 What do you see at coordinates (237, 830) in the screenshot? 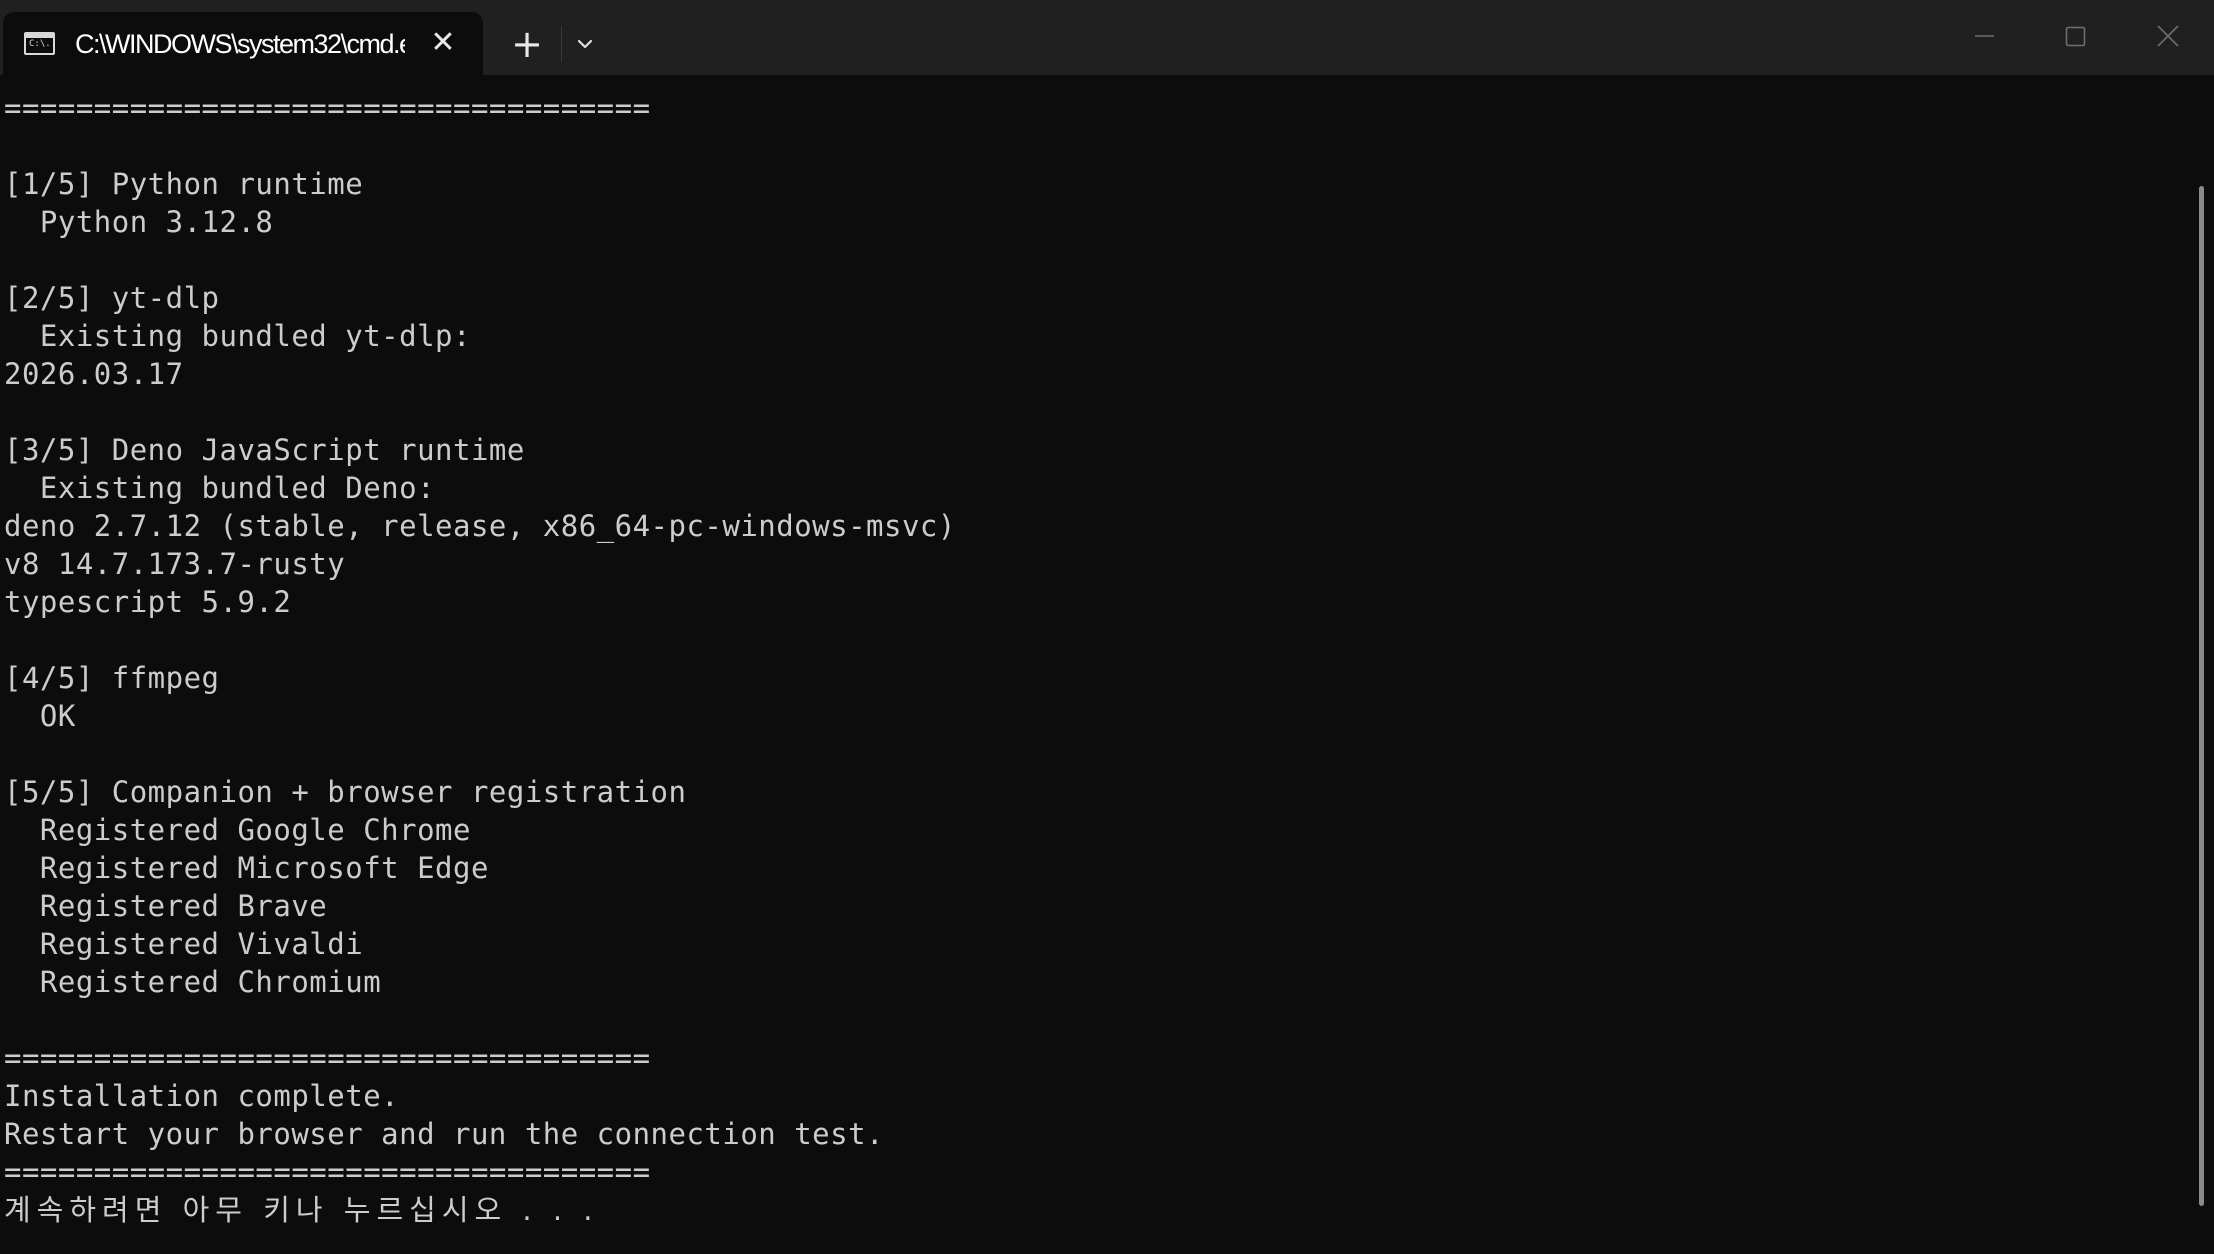
I see `terminal-line: Registered Google Chrome` at bounding box center [237, 830].